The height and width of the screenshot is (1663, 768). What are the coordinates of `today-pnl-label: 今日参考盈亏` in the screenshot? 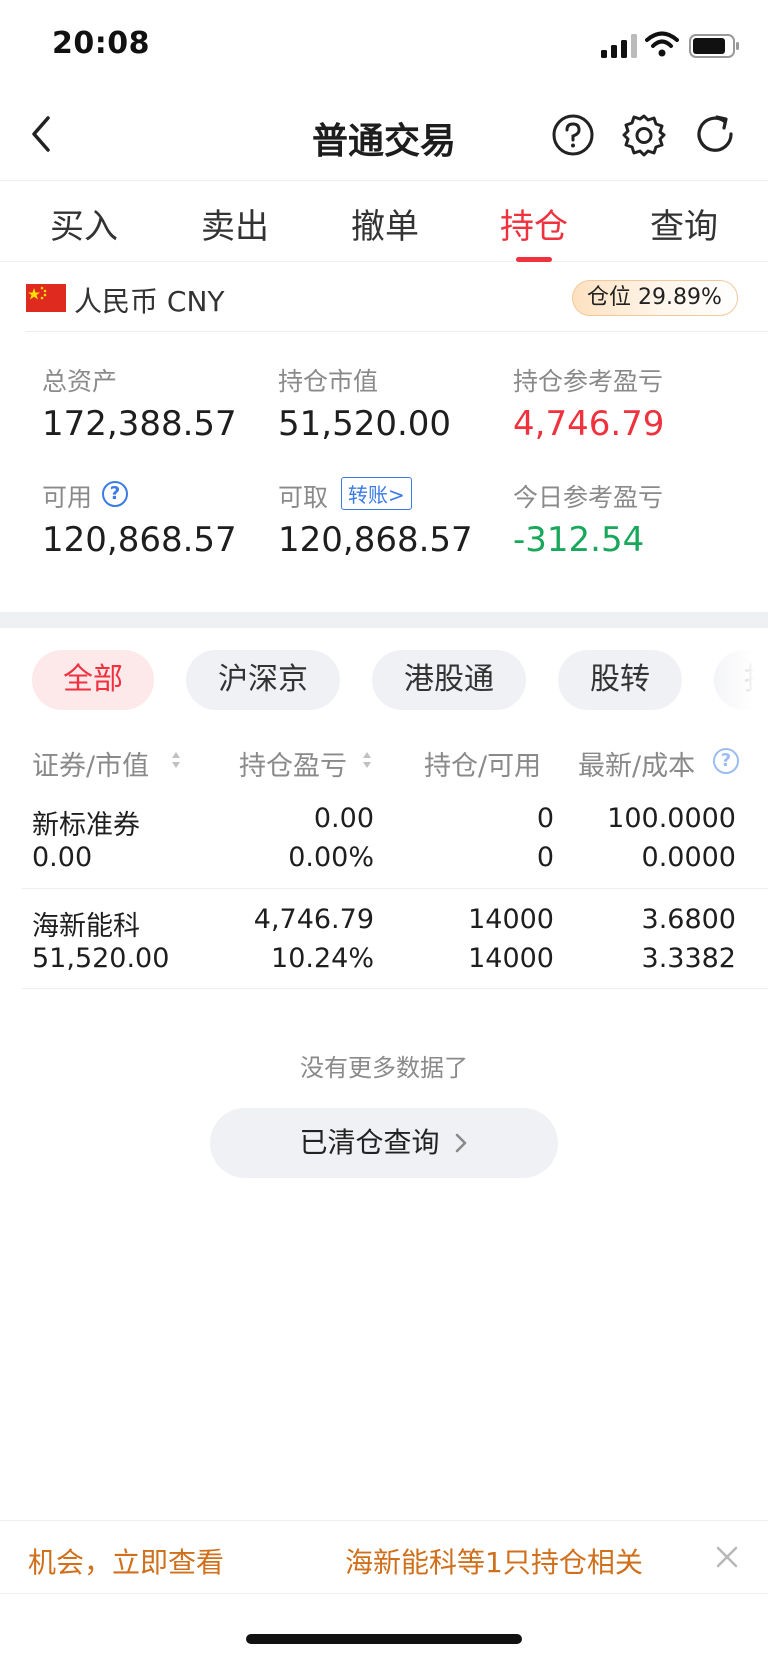 It's located at (588, 497).